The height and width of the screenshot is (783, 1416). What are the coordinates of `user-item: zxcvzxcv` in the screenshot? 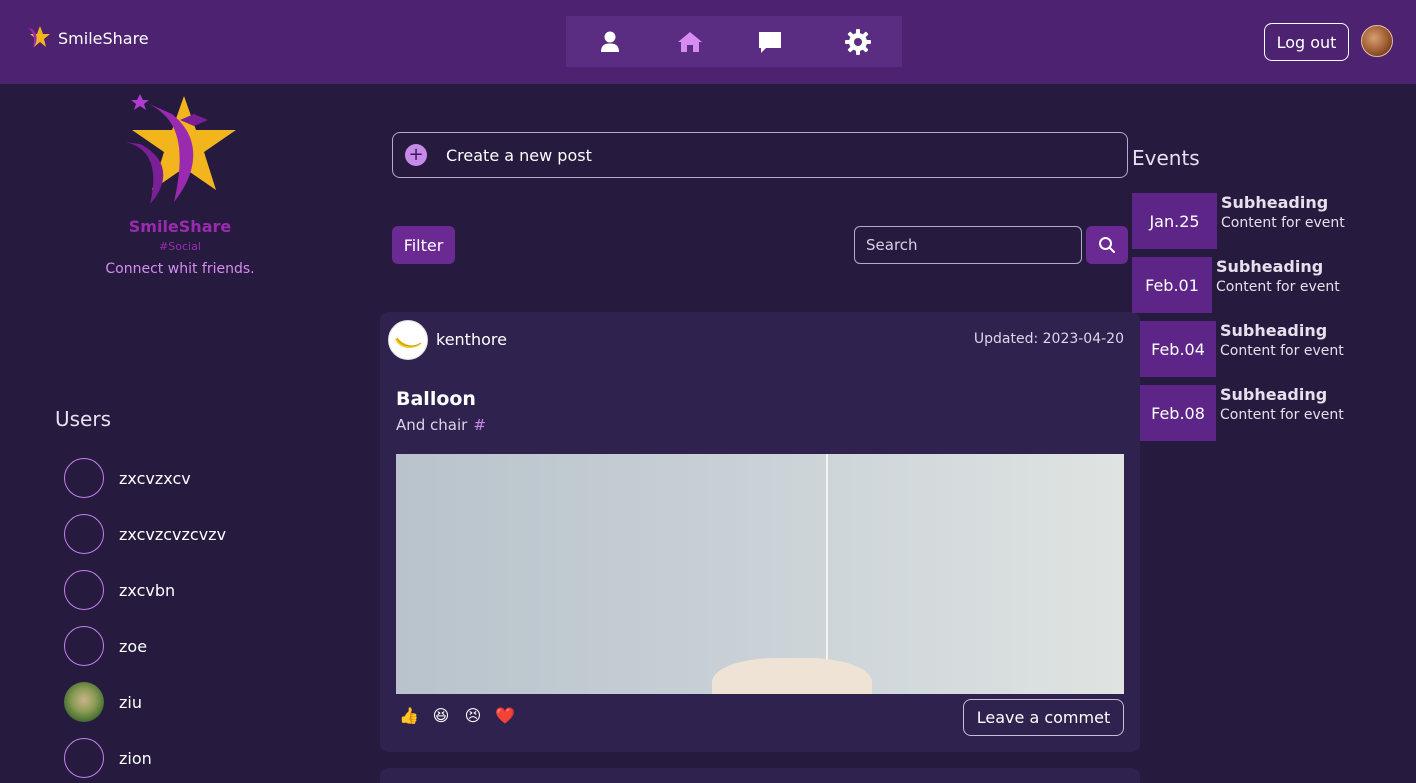 It's located at (127, 478).